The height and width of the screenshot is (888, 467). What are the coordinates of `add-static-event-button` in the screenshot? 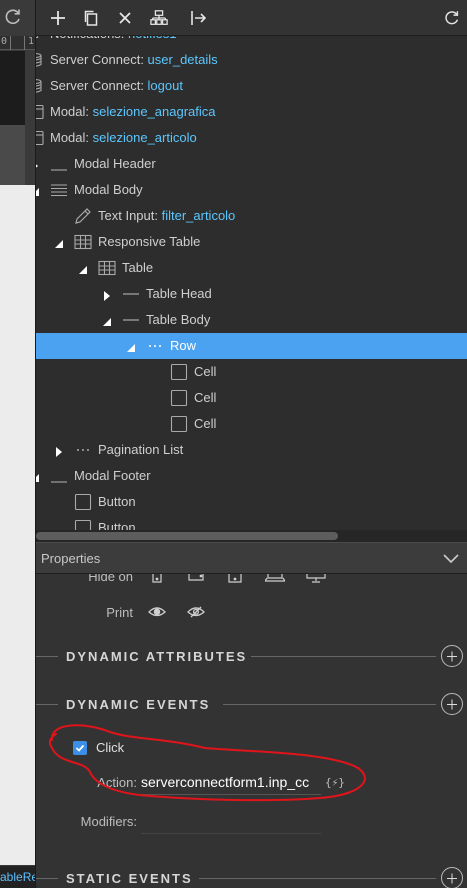 It's located at (452, 877).